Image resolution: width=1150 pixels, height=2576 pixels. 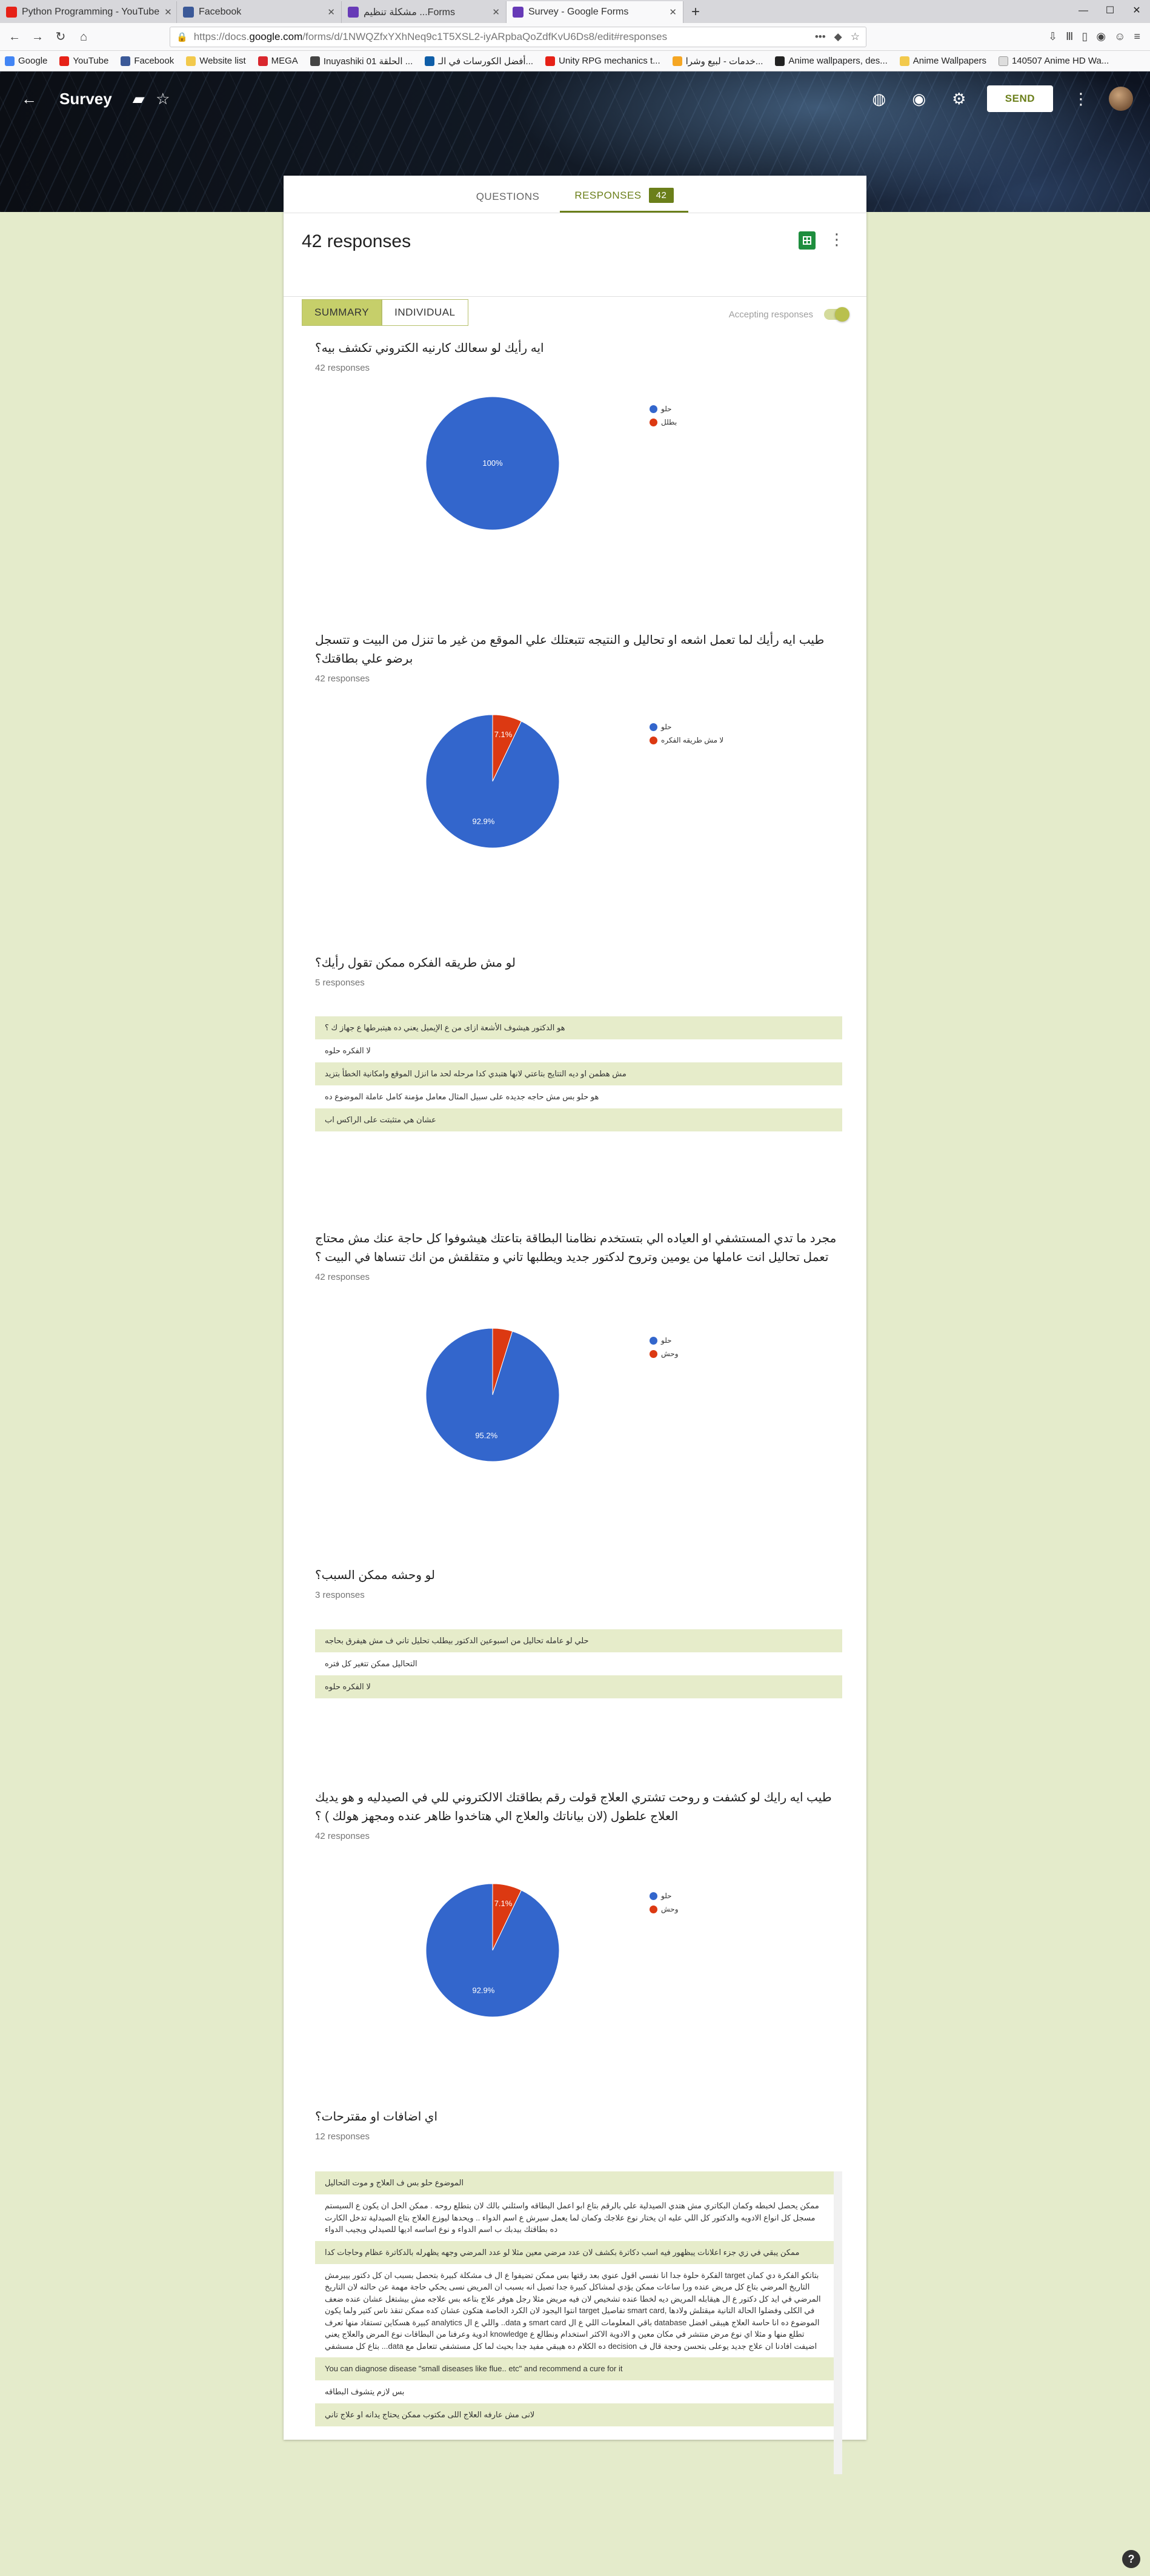 I want to click on send-button: SEND, so click(x=1019, y=98).